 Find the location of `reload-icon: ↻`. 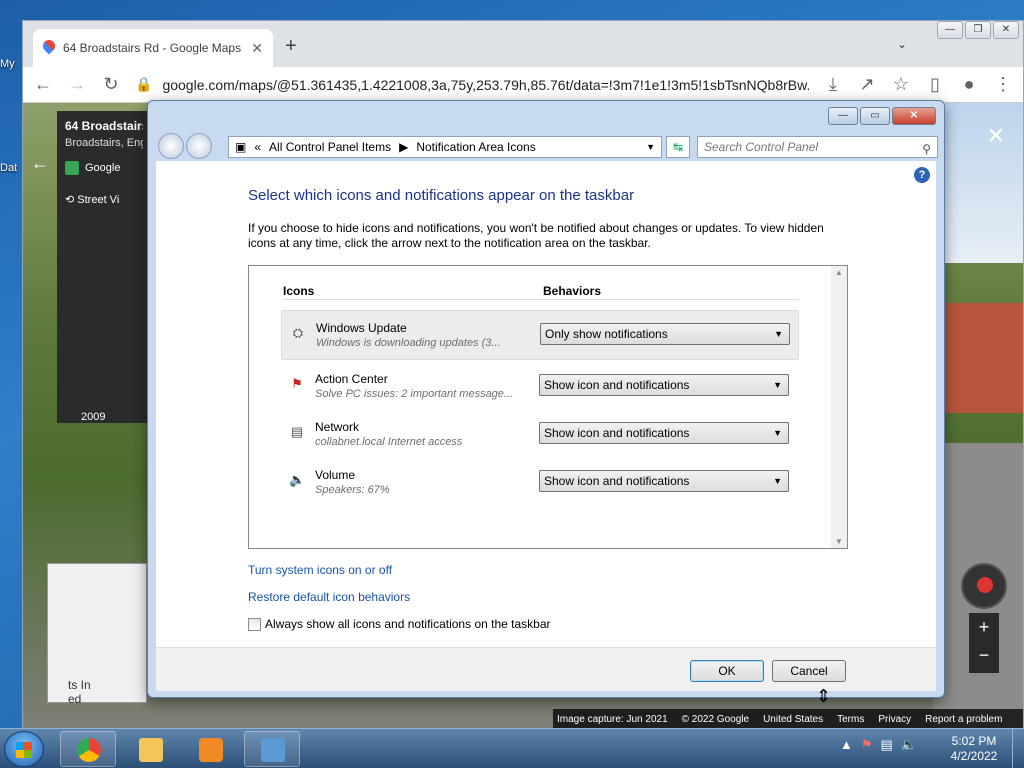

reload-icon: ↻ is located at coordinates (111, 84).